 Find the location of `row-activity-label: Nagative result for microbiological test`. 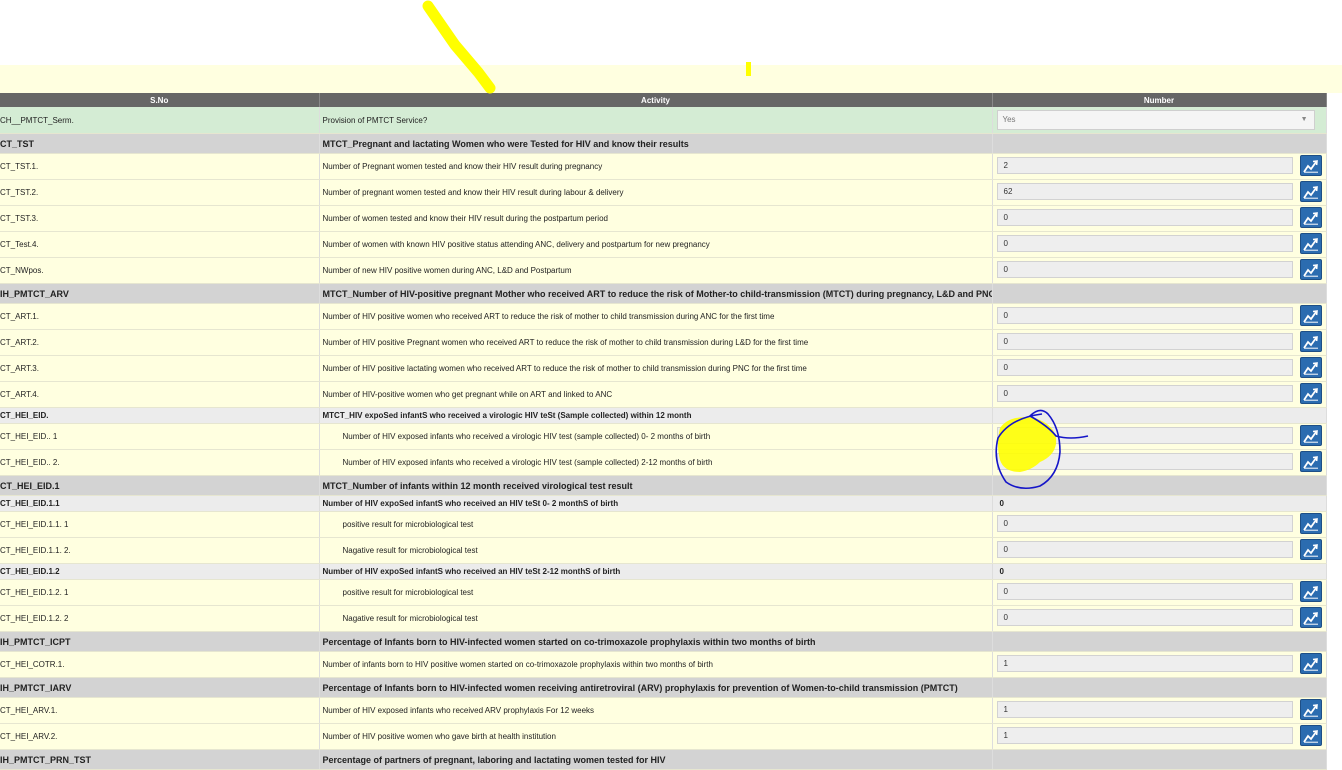

row-activity-label: Nagative result for microbiological test is located at coordinates (410, 550).